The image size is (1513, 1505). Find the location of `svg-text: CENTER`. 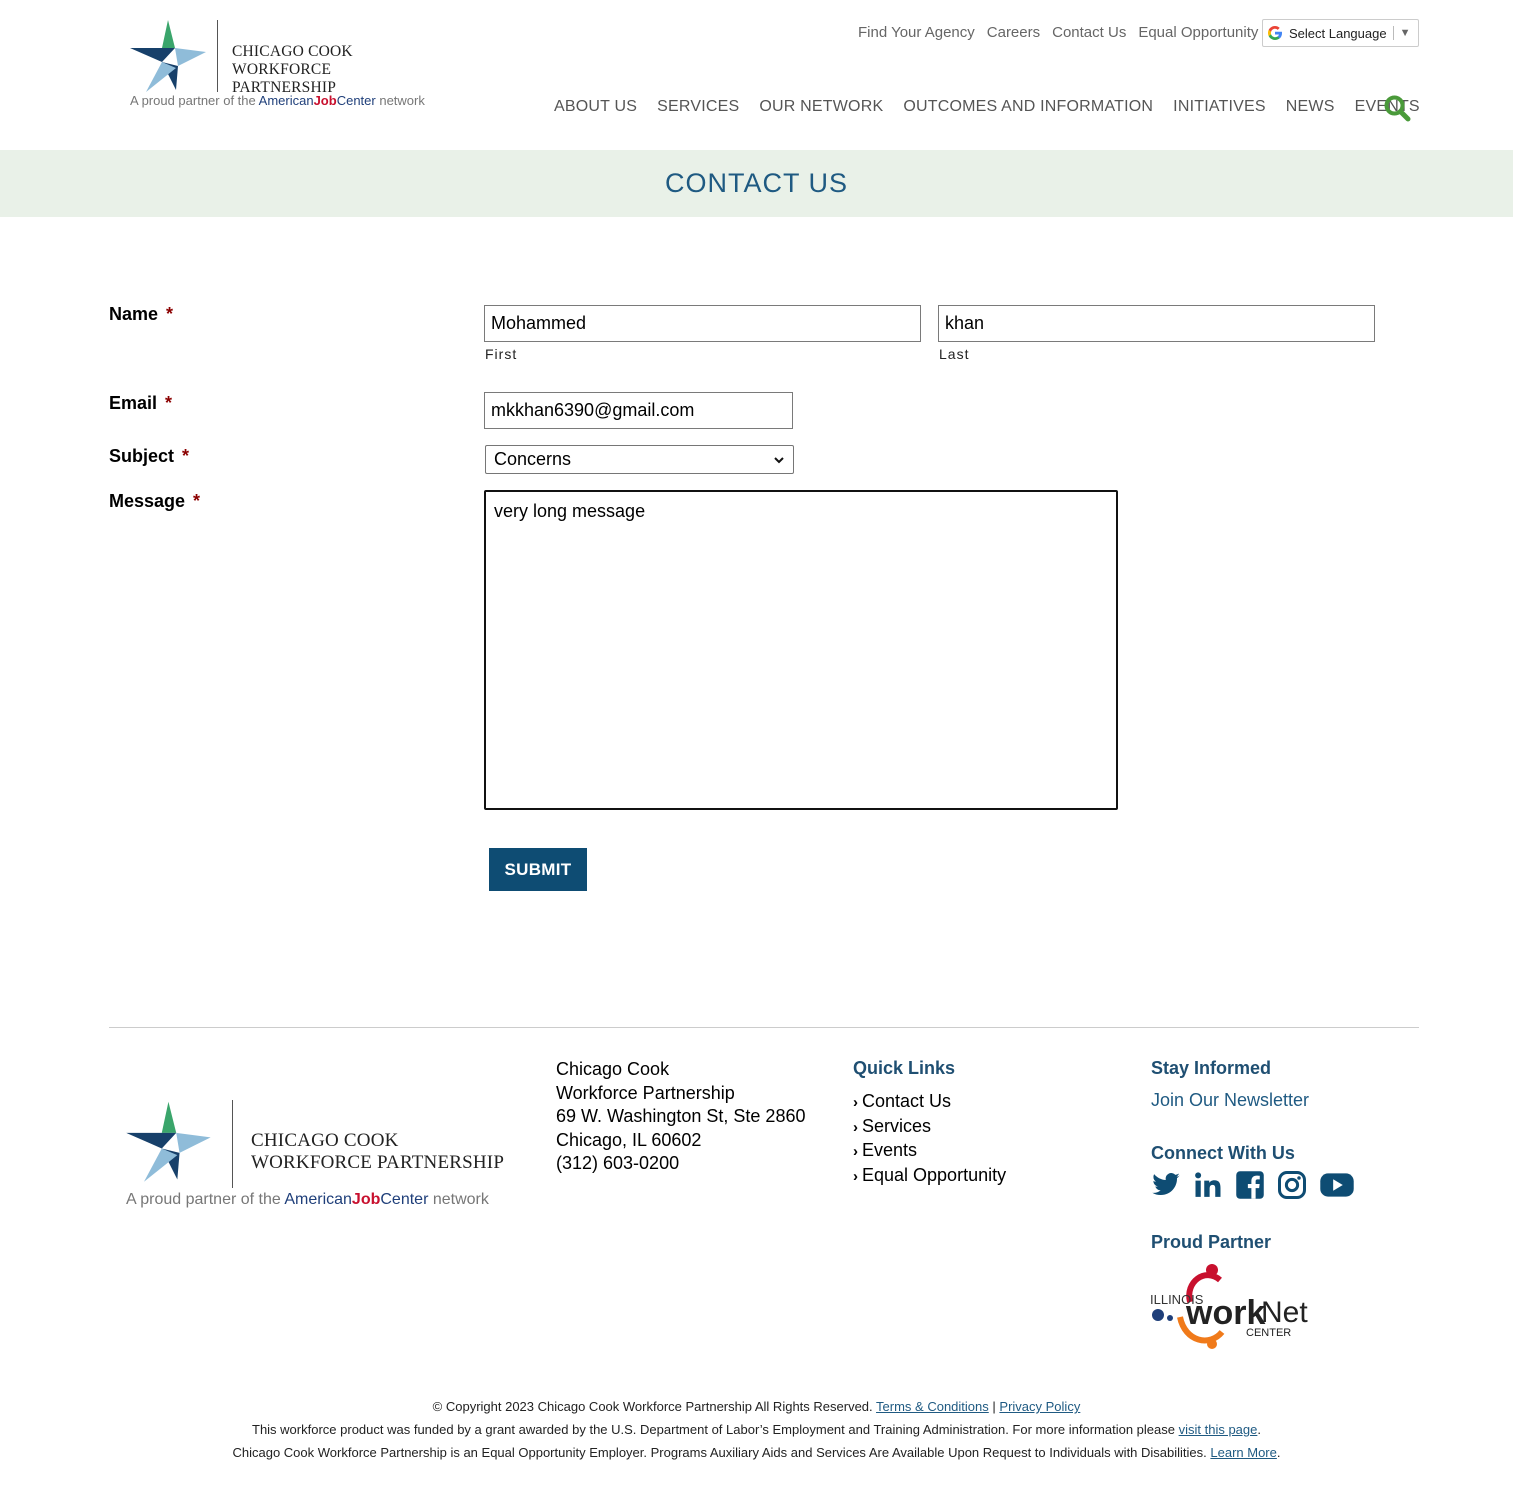

svg-text: CENTER is located at coordinates (1268, 1333).